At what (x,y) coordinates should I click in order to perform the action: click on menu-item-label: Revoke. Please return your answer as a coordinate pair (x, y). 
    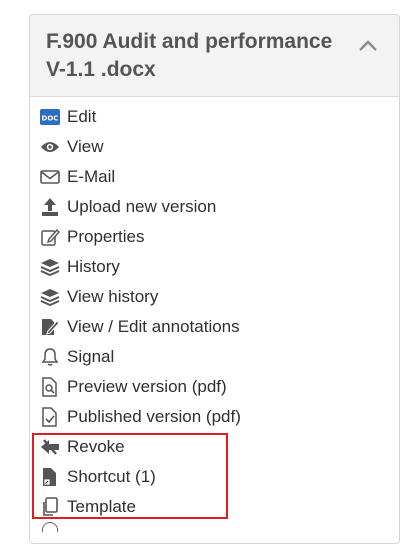
    Looking at the image, I should click on (96, 446).